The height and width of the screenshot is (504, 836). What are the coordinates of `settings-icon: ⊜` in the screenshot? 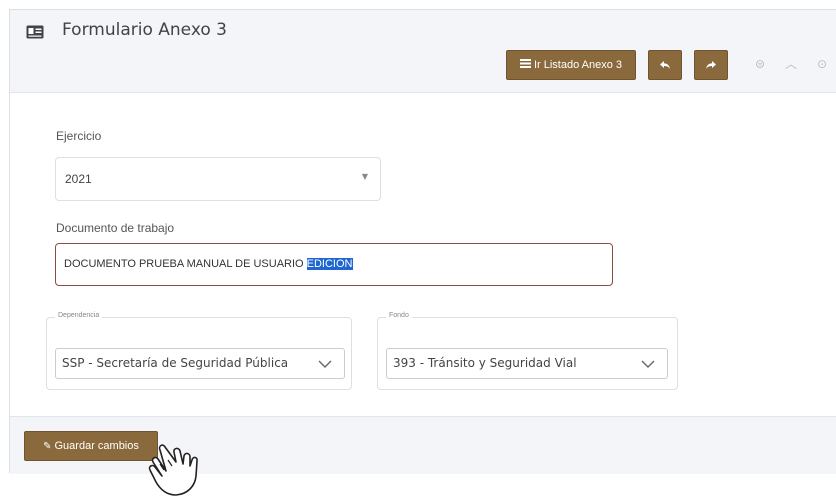 It's located at (760, 64).